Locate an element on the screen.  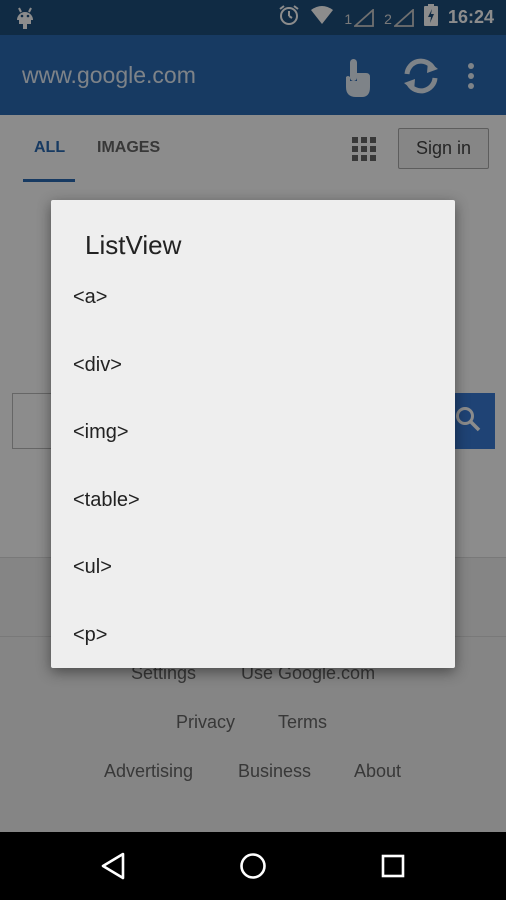
list-item-img: <img> is located at coordinates (253, 433).